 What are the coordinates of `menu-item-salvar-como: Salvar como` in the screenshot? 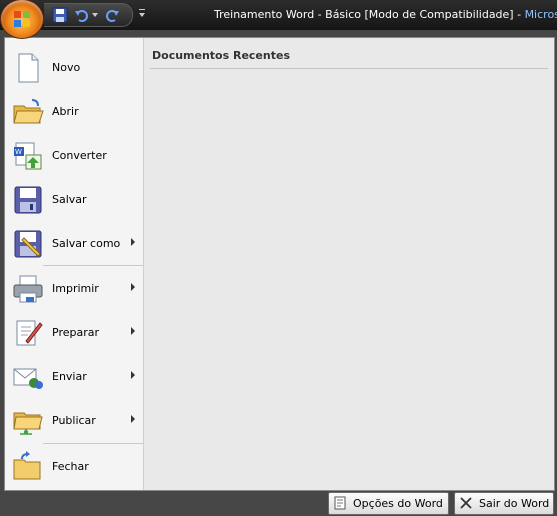 It's located at (74, 244).